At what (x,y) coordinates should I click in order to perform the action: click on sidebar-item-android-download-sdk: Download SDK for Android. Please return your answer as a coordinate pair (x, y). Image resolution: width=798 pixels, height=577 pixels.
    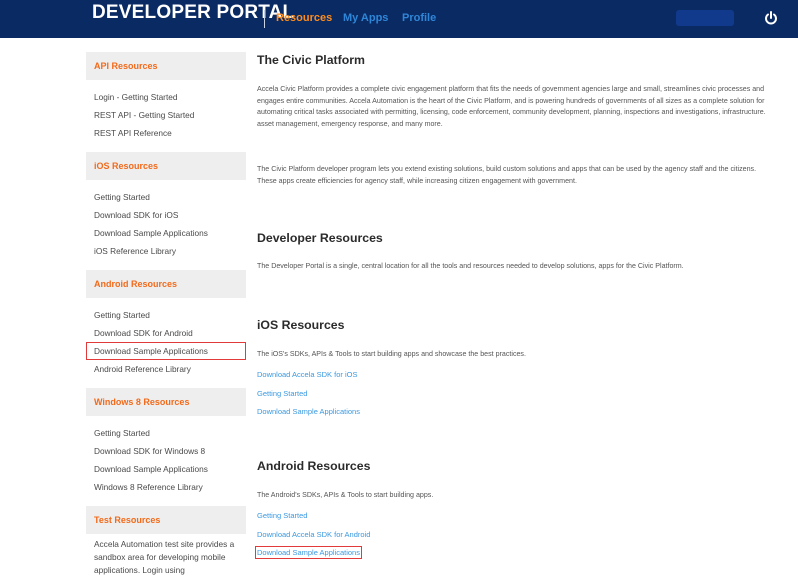
    Looking at the image, I should click on (166, 333).